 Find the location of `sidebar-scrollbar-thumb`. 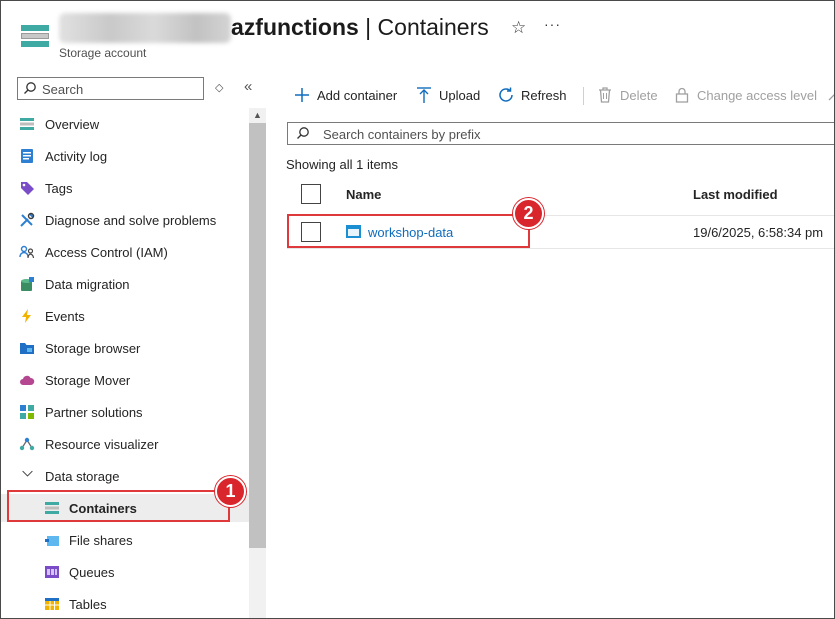

sidebar-scrollbar-thumb is located at coordinates (257, 335).